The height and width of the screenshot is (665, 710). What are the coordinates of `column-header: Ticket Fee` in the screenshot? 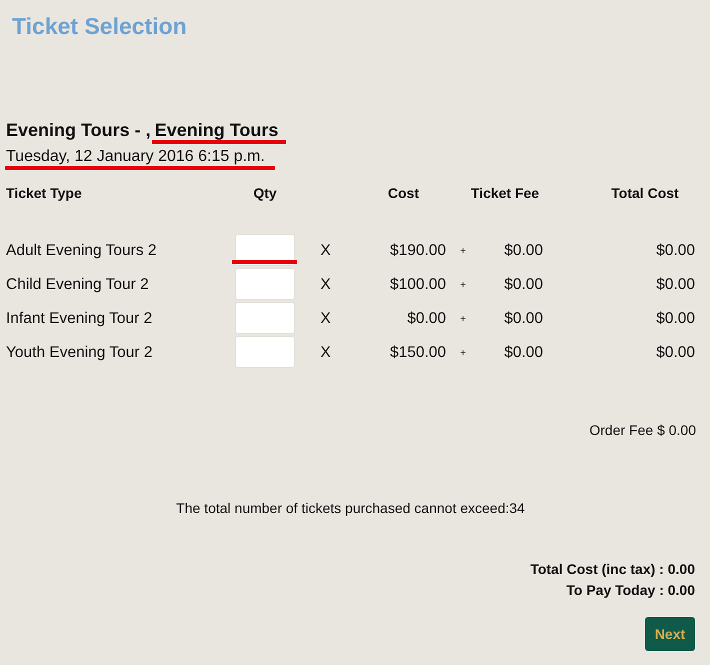 It's located at (505, 193).